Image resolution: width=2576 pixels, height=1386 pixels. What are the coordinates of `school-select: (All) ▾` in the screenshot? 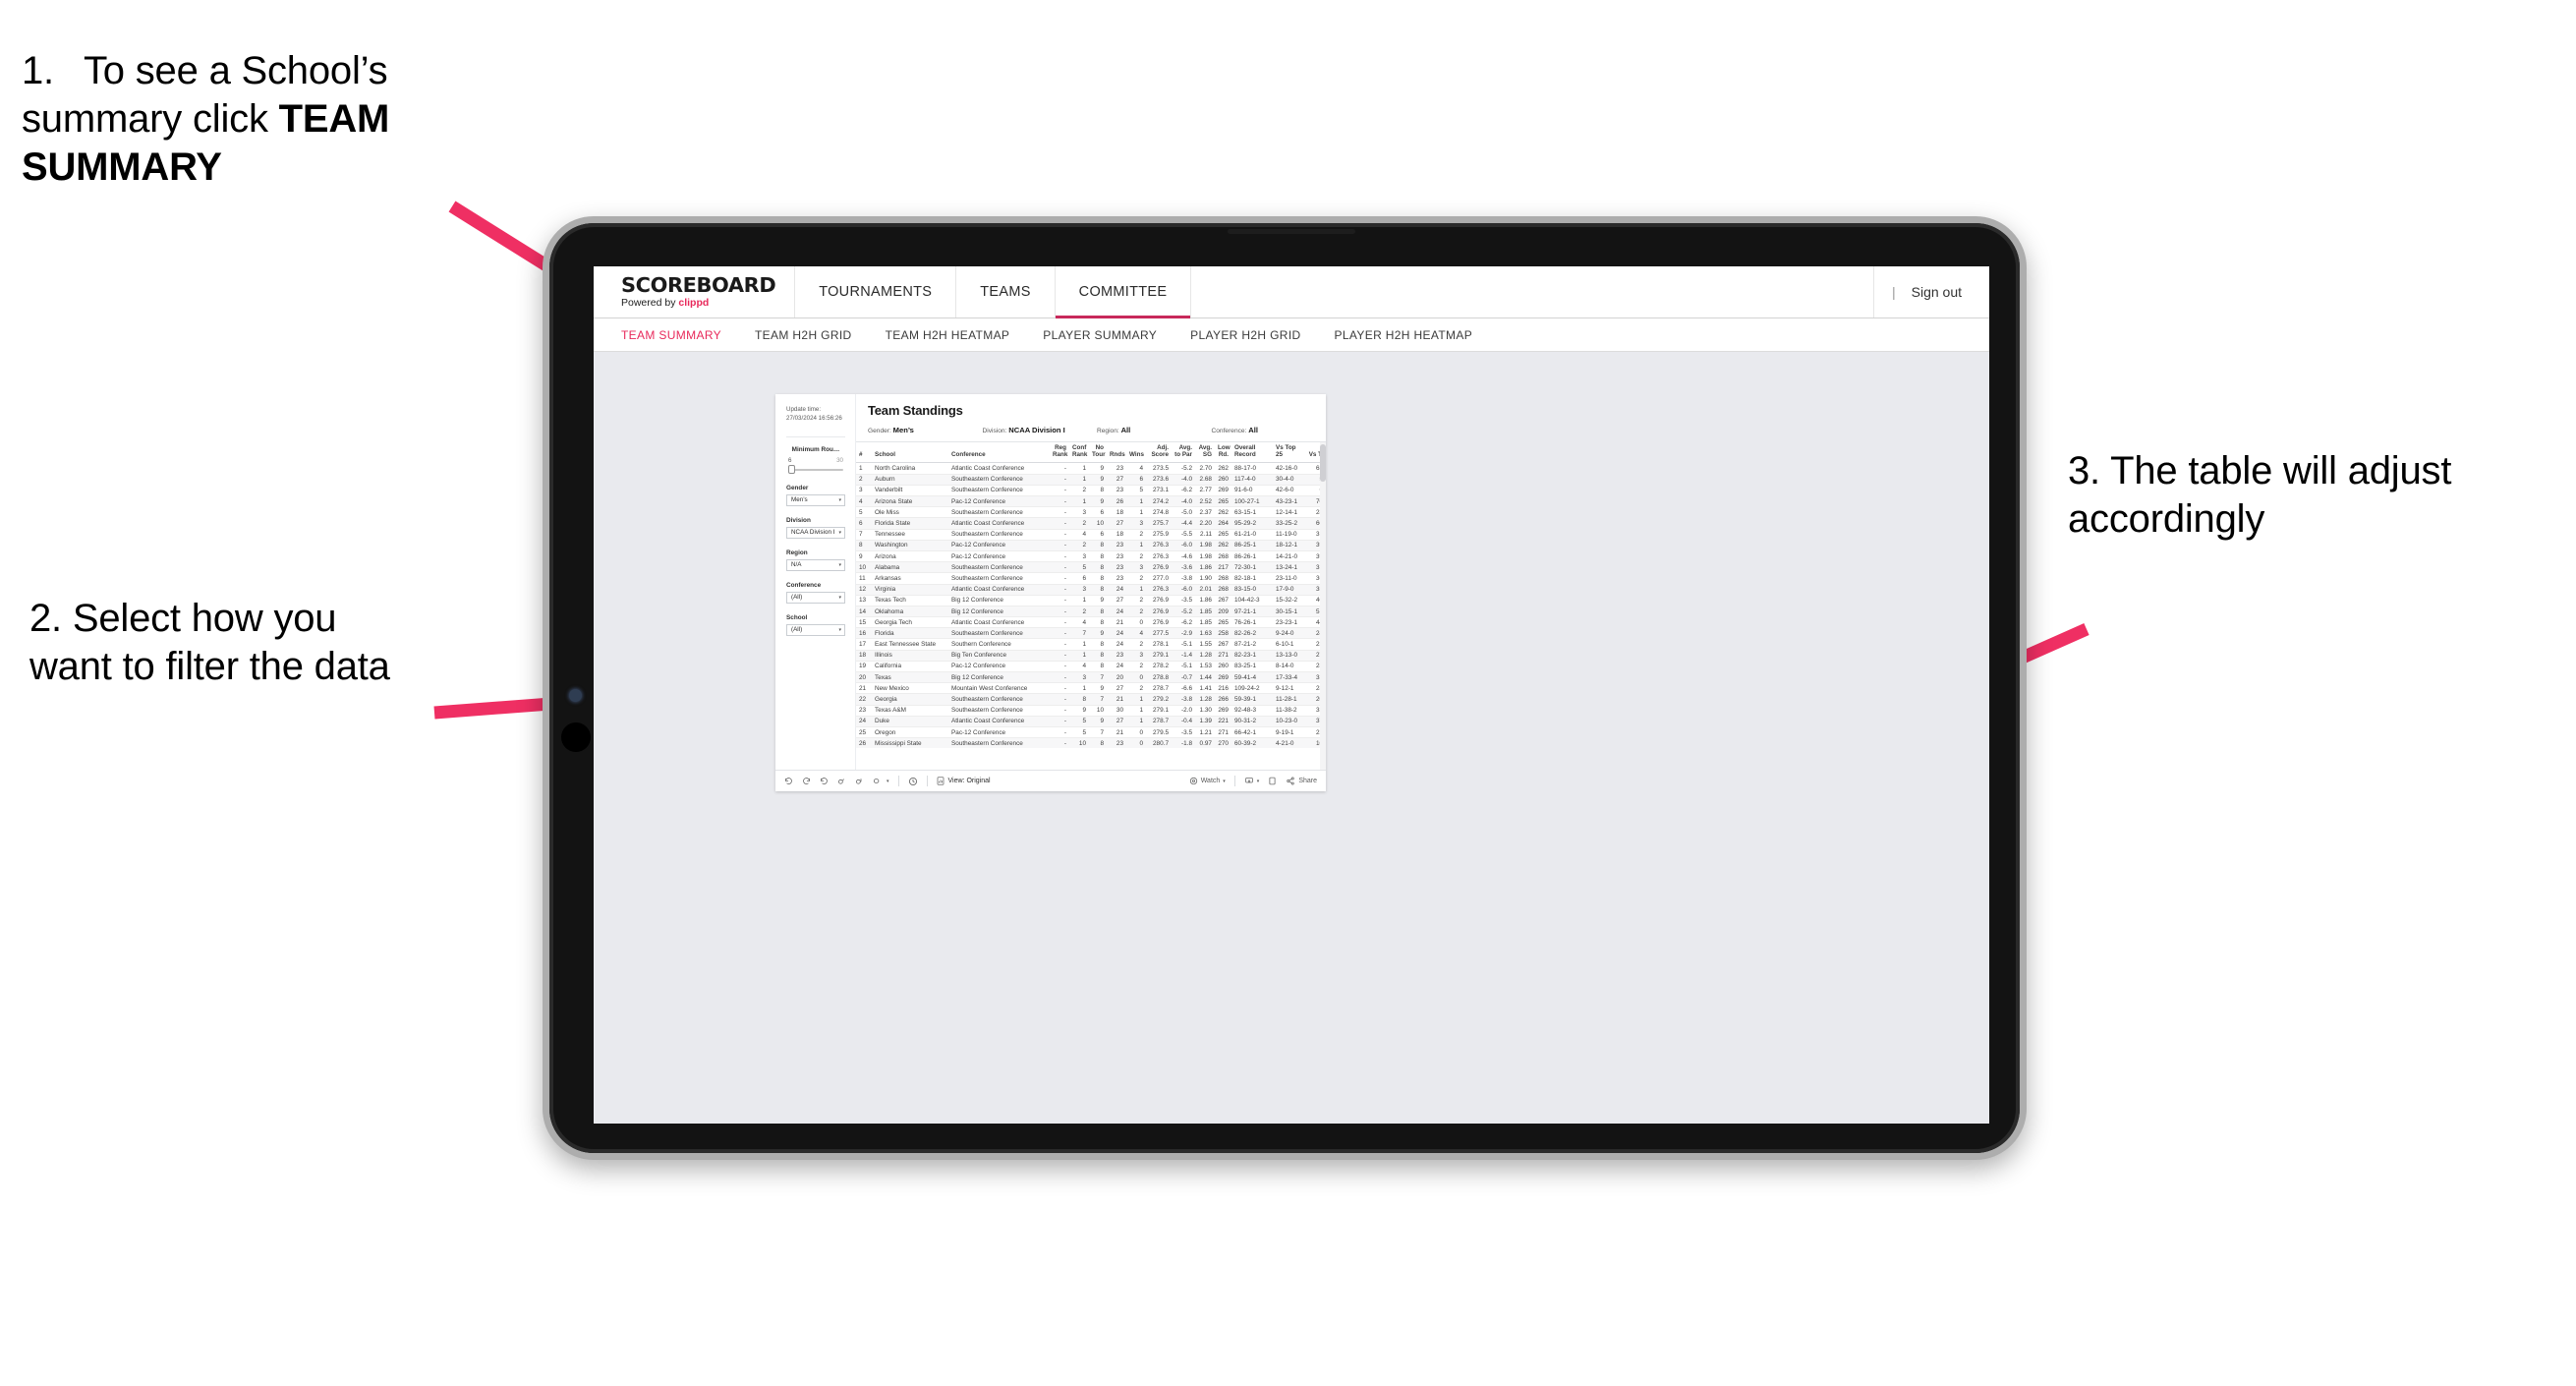 It's located at (815, 630).